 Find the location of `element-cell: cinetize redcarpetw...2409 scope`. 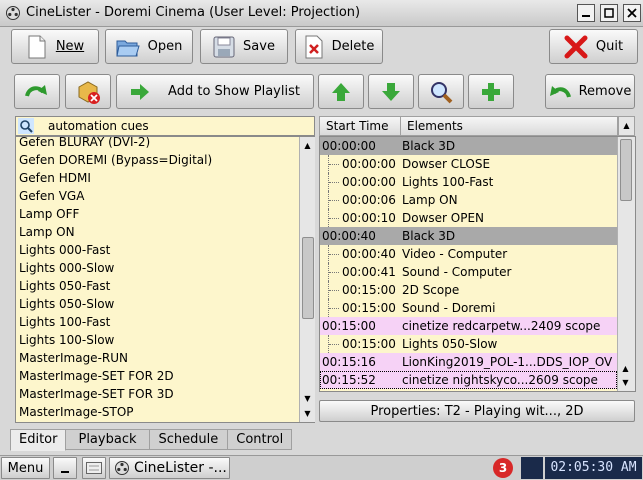

element-cell: cinetize redcarpetw...2409 scope is located at coordinates (501, 326).